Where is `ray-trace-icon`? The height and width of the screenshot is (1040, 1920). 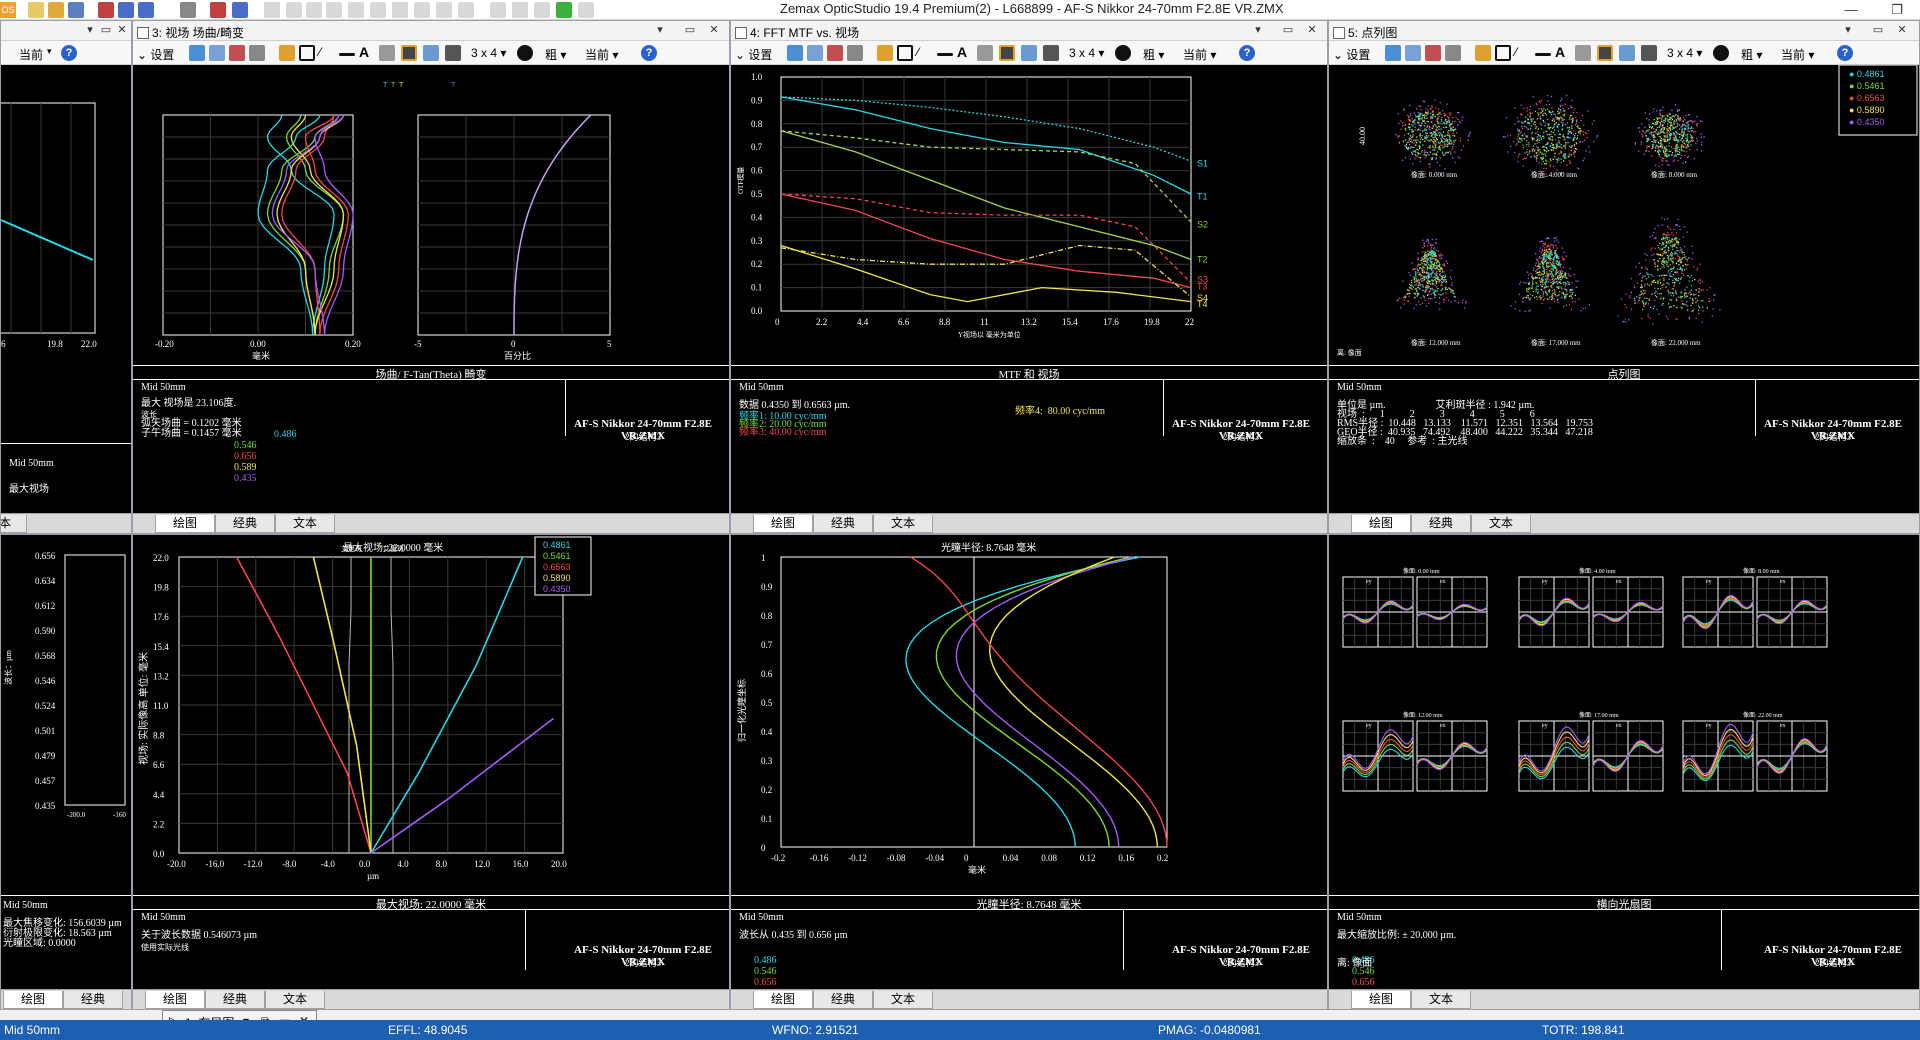
ray-trace-icon is located at coordinates (272, 10).